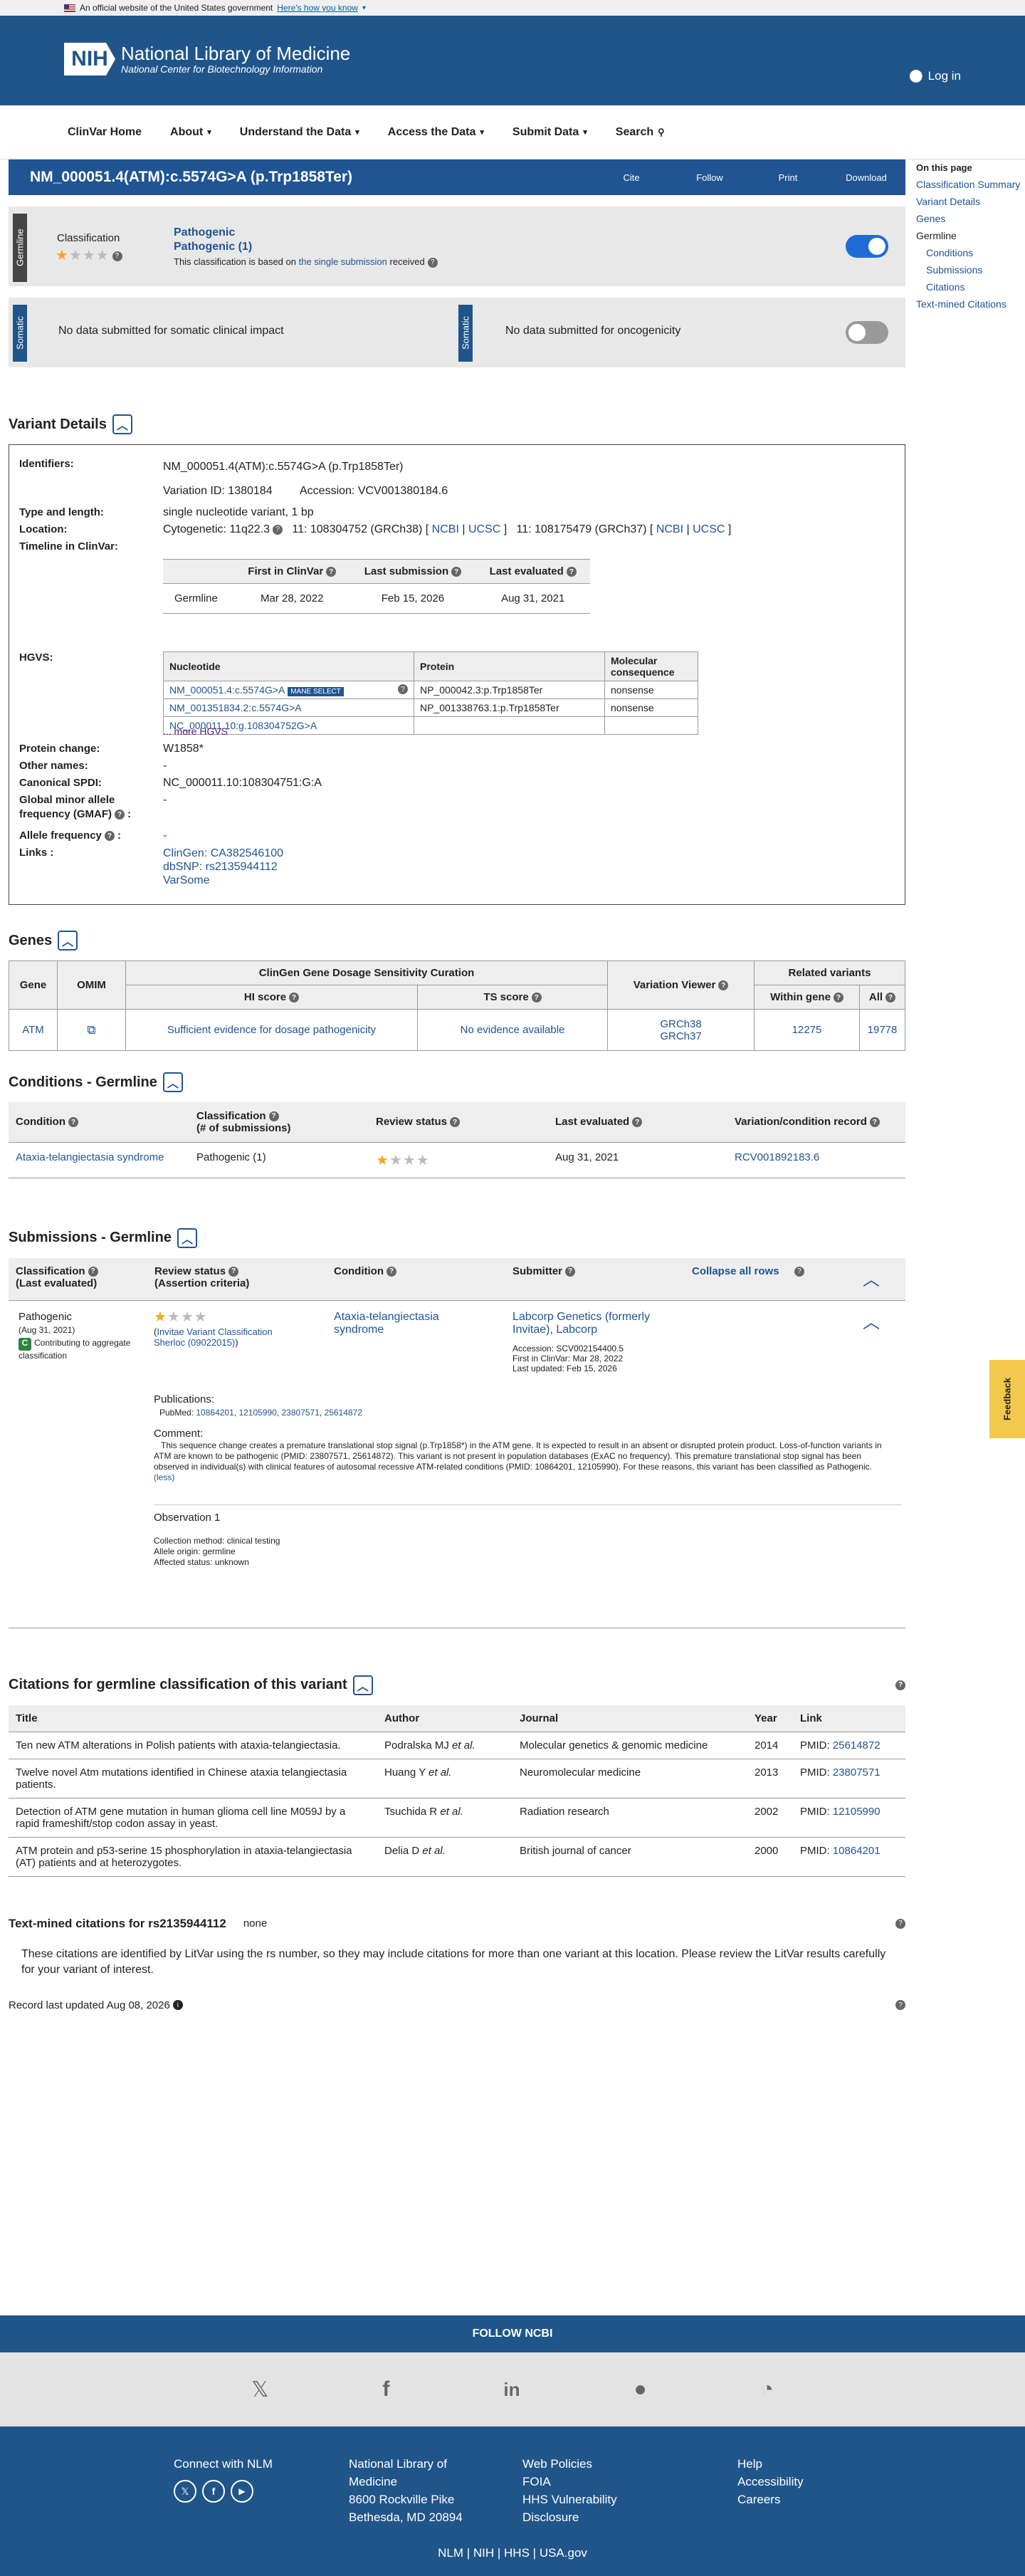 This screenshot has width=1025, height=2576. What do you see at coordinates (867, 332) in the screenshot?
I see `somatic-toggle` at bounding box center [867, 332].